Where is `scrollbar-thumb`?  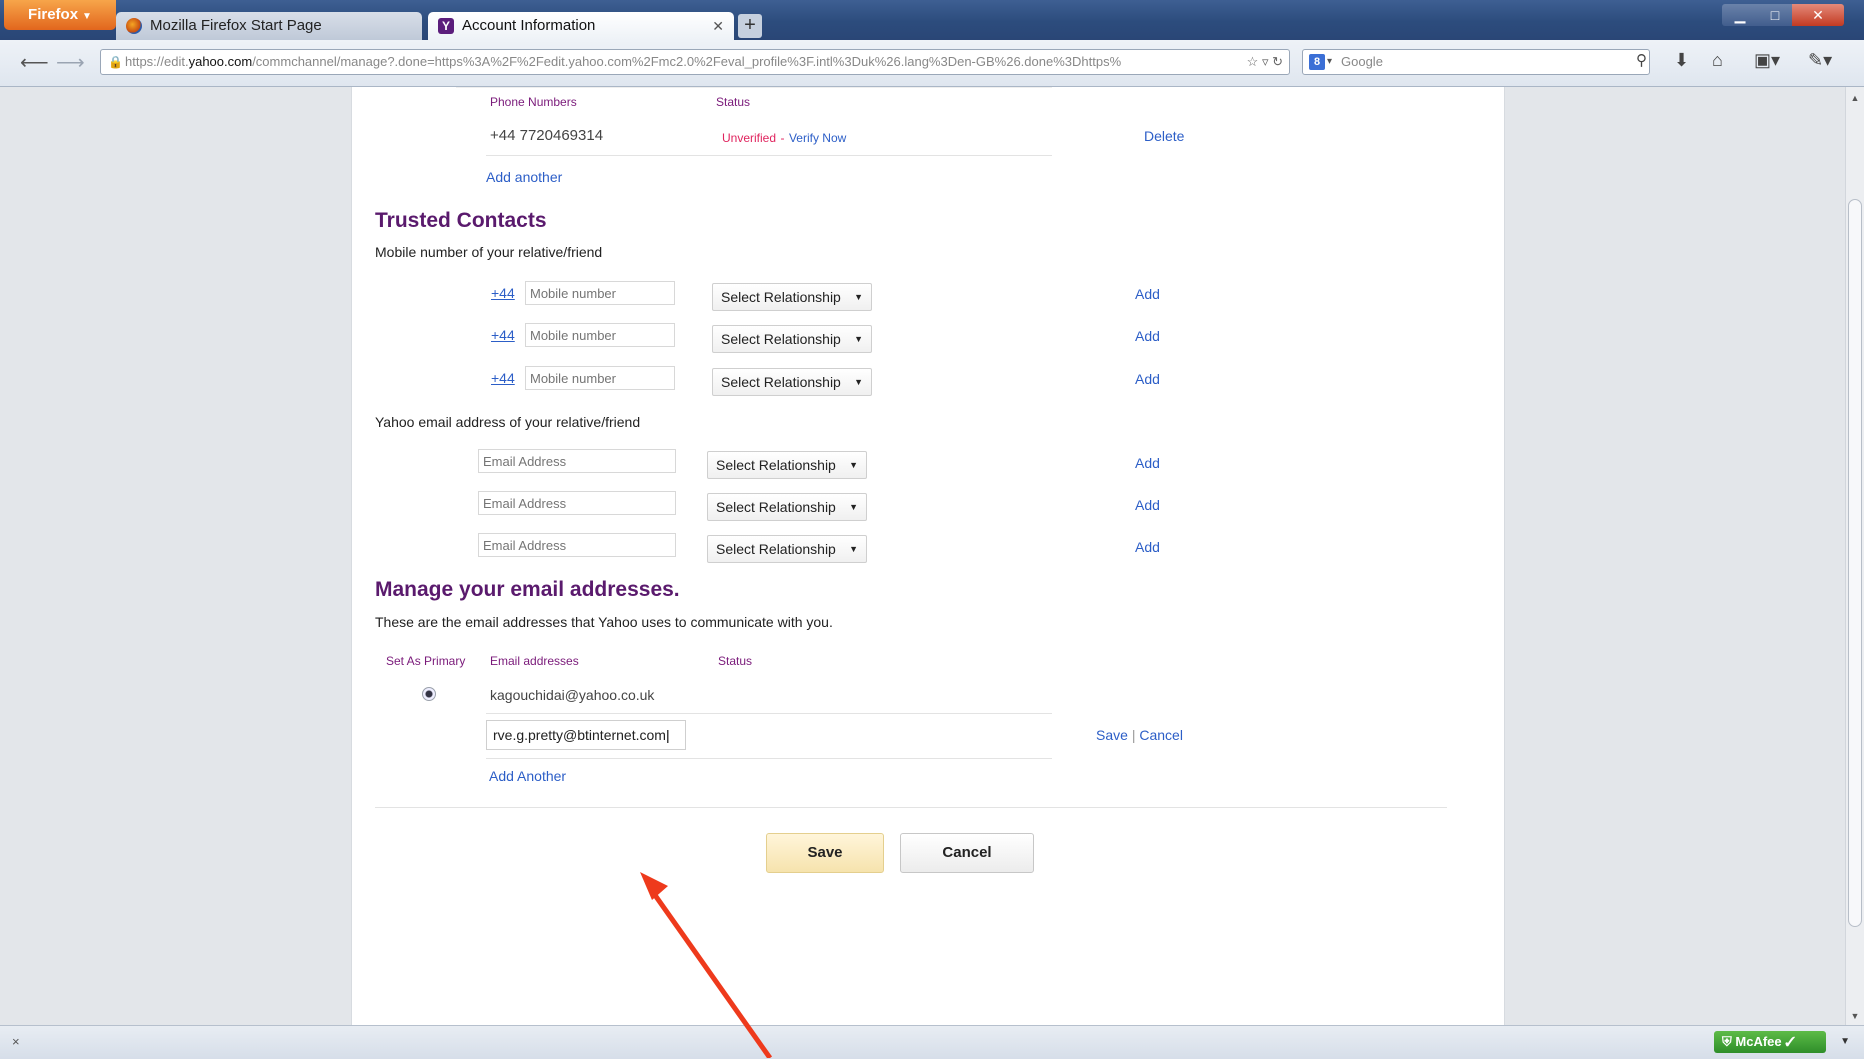
scrollbar-thumb is located at coordinates (1855, 563).